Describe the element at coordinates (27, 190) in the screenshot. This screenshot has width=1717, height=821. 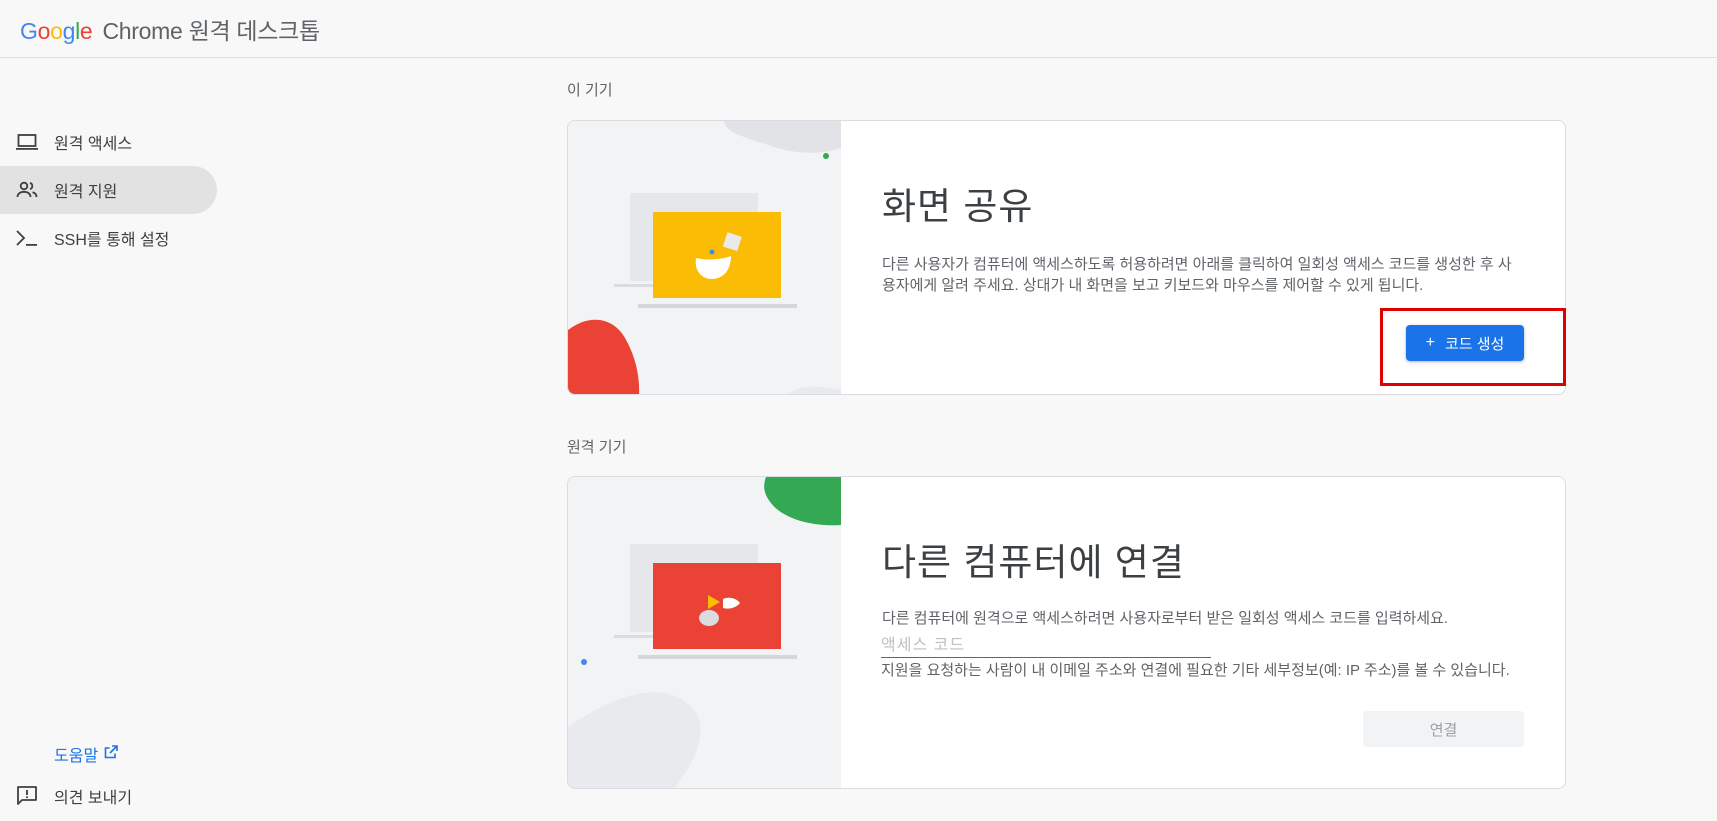
I see `people-icon` at that location.